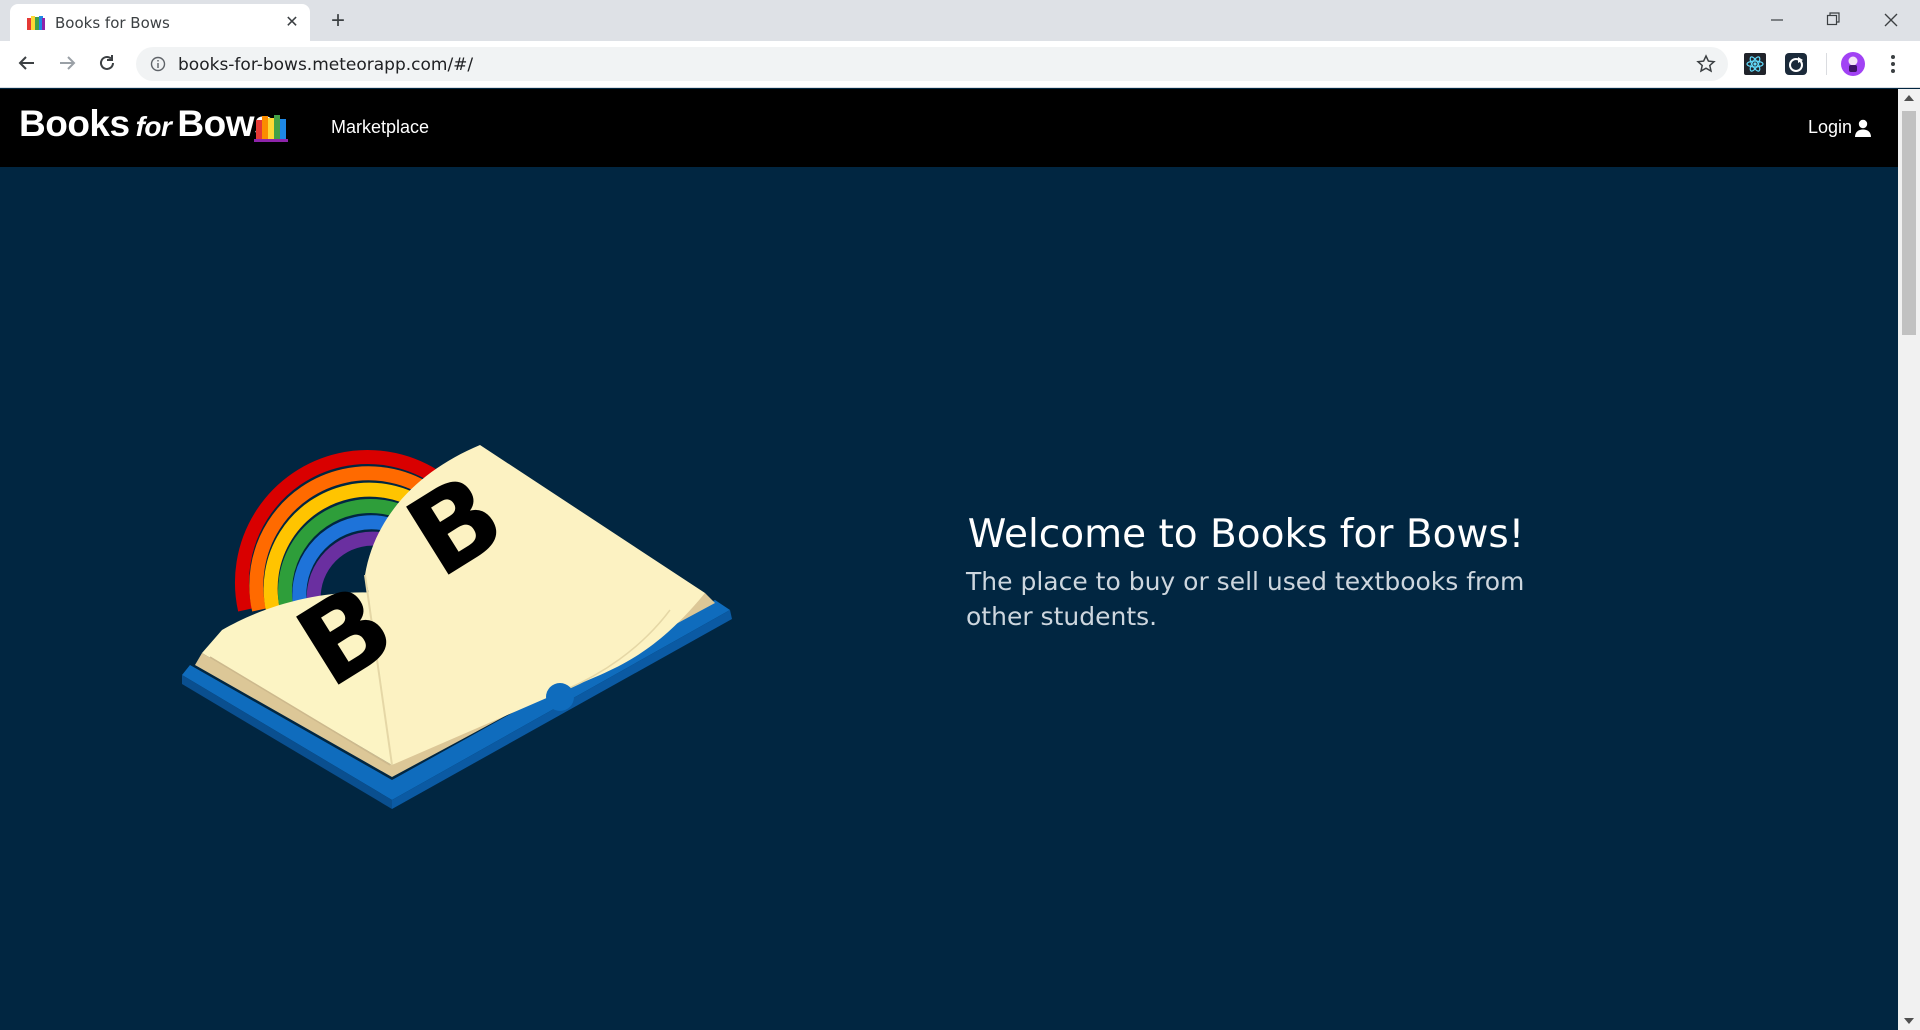 The image size is (1920, 1030). Describe the element at coordinates (158, 64) in the screenshot. I see `info-icon` at that location.